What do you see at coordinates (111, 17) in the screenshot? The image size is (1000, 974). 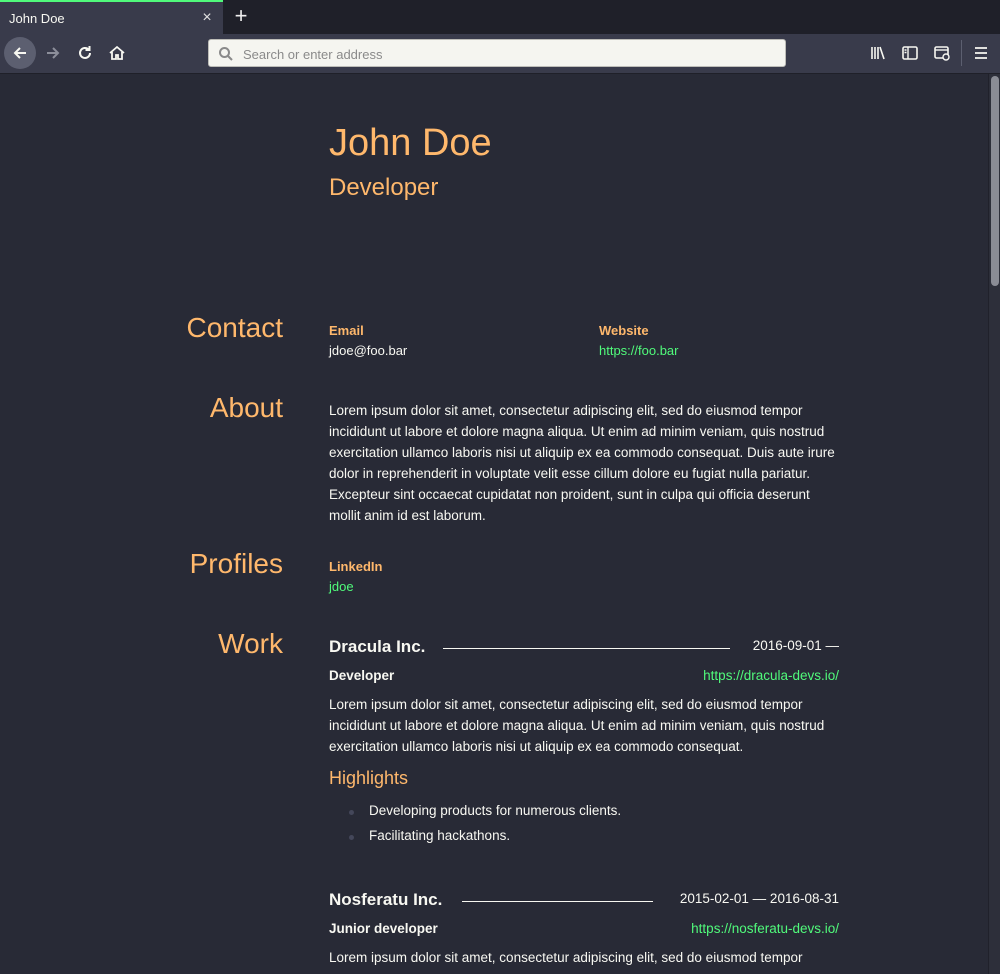 I see `tab-active: John Doe ×` at bounding box center [111, 17].